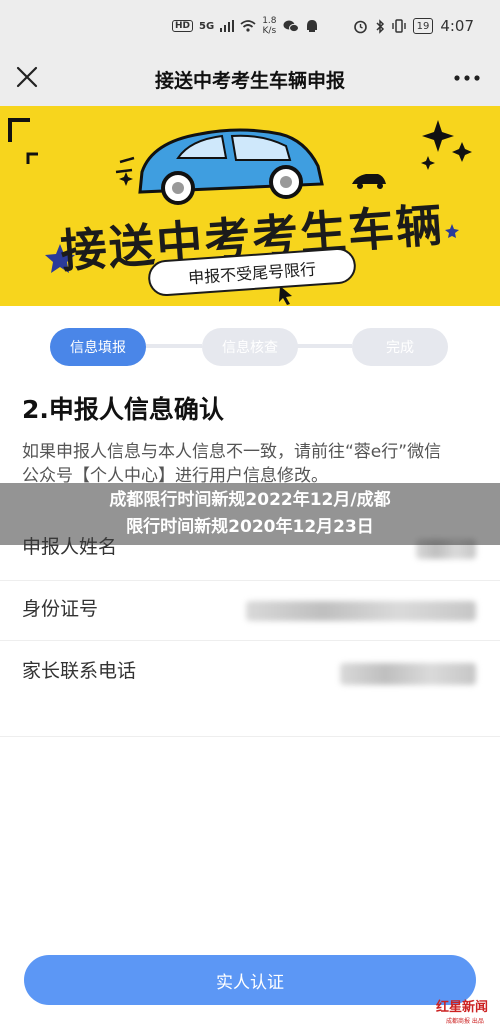 The height and width of the screenshot is (1030, 500). Describe the element at coordinates (250, 514) in the screenshot. I see `headline-overlay: 成都限行时间新规2022年12月/成都 限行时间新规2020年12月23日` at that location.